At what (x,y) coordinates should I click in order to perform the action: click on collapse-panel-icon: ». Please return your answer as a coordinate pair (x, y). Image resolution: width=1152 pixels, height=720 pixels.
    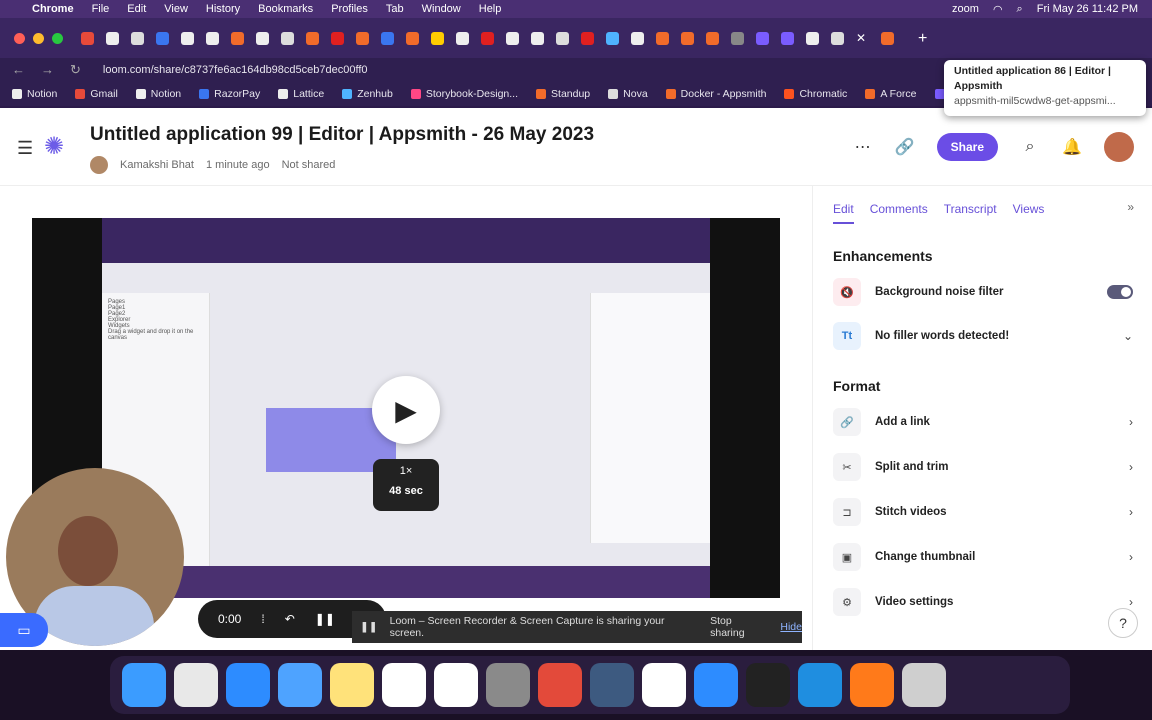
    Looking at the image, I should click on (1130, 207).